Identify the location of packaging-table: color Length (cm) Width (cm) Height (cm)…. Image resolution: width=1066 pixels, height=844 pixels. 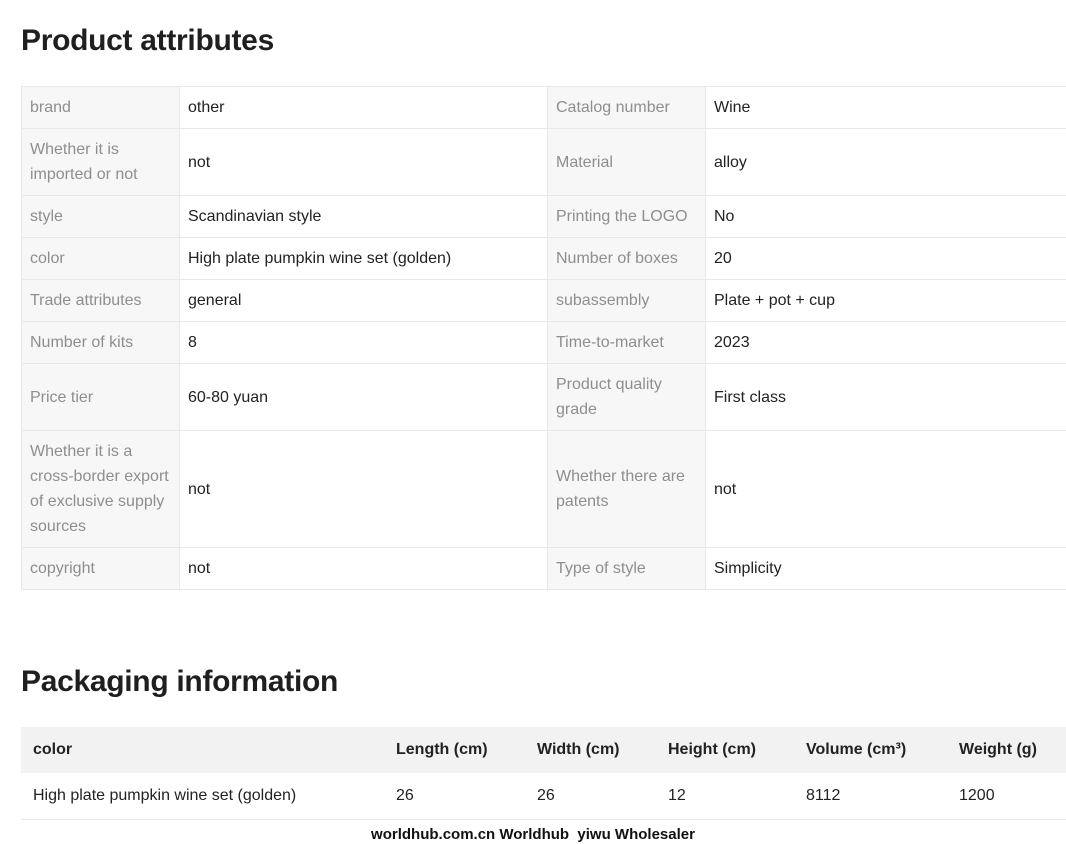
(543, 773).